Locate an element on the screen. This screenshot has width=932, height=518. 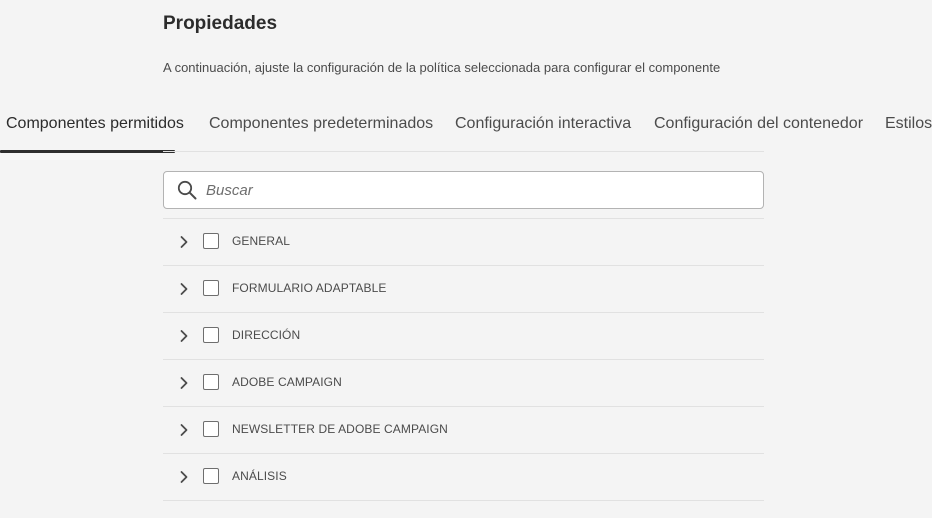
list-item: GENERAL is located at coordinates (463, 242).